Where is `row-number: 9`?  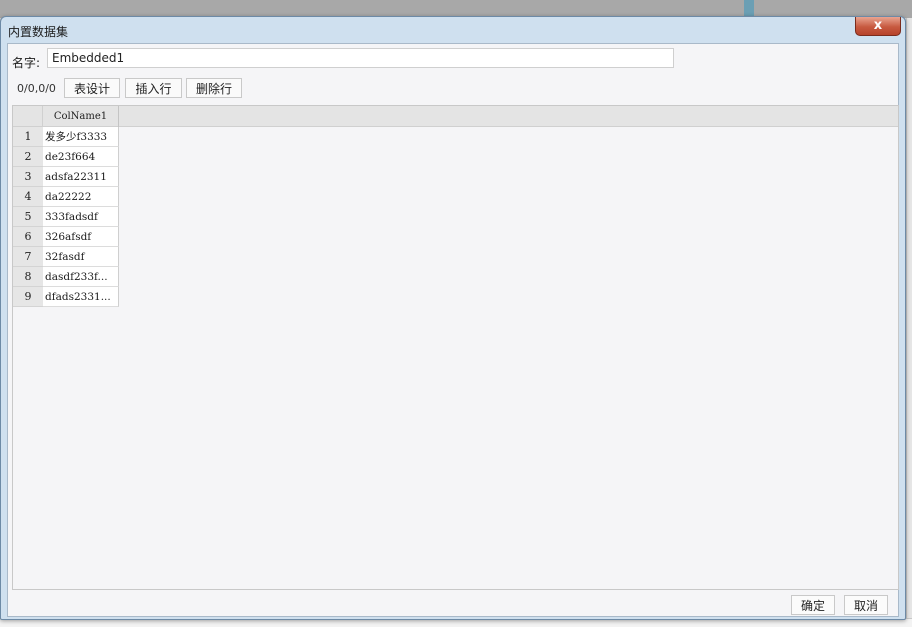
row-number: 9 is located at coordinates (28, 297).